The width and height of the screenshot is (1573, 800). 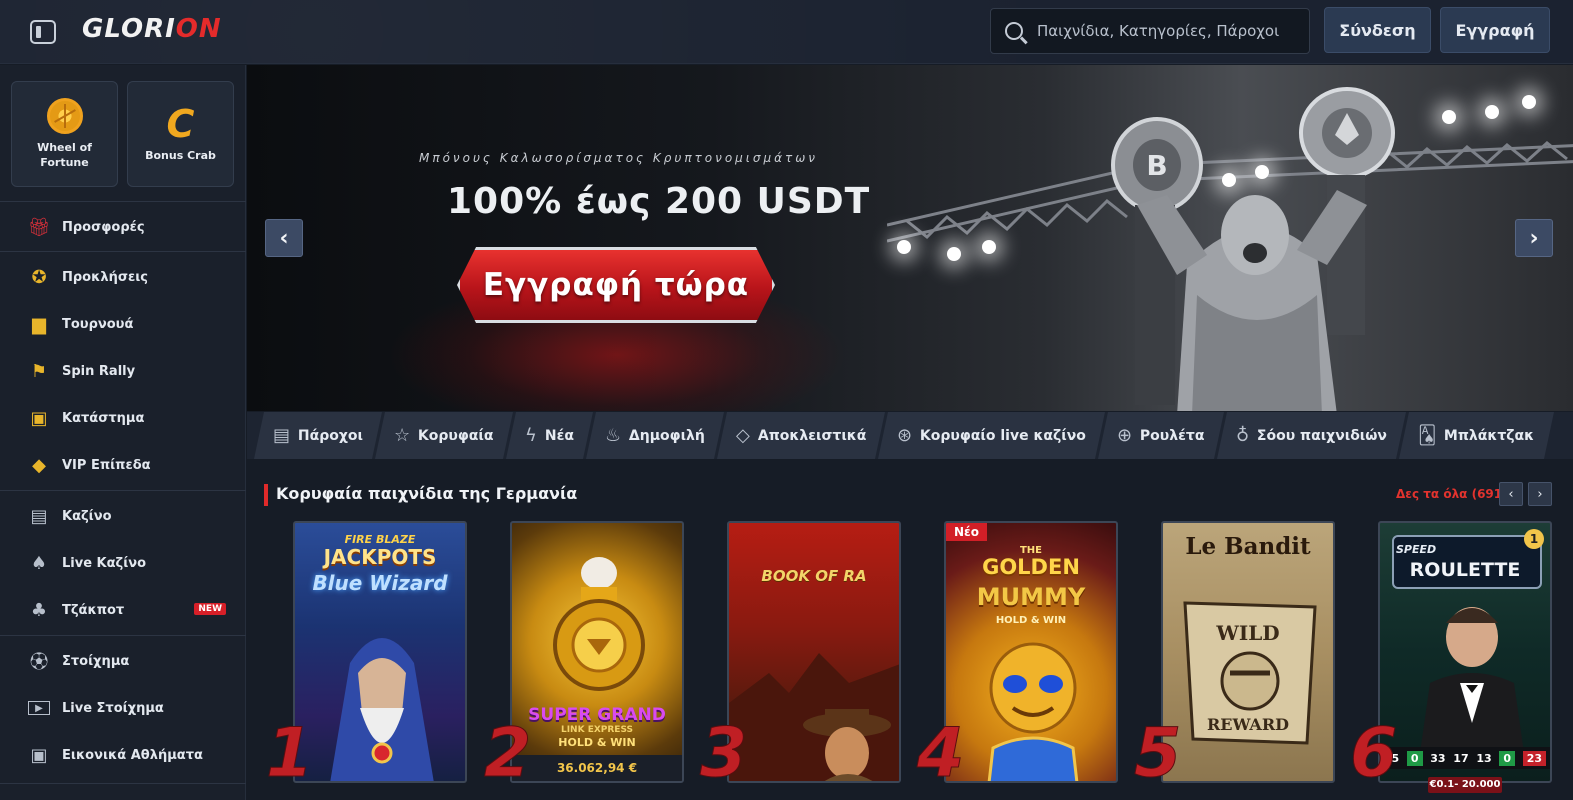 I want to click on jackpot-amount: 36.062,94 €, so click(x=597, y=768).